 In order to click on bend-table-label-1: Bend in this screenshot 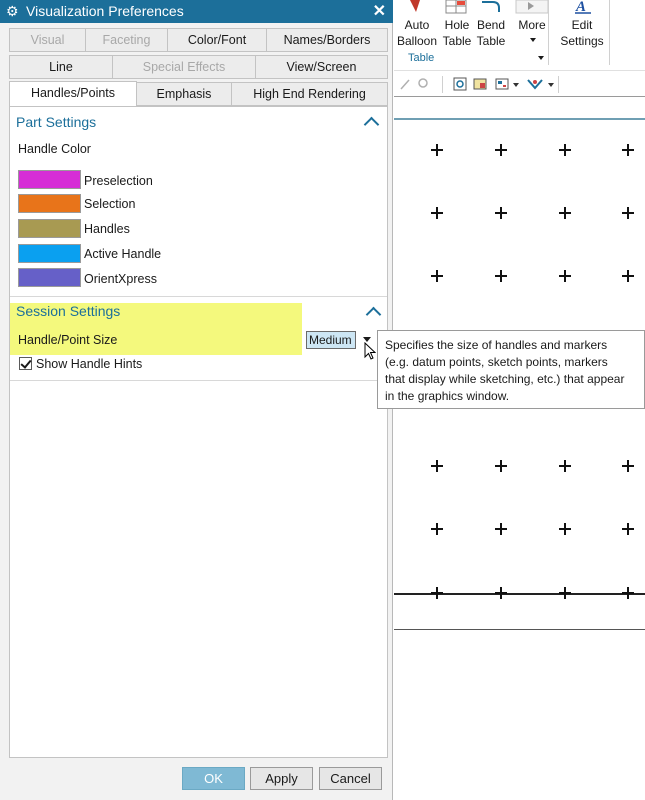, I will do `click(491, 25)`.